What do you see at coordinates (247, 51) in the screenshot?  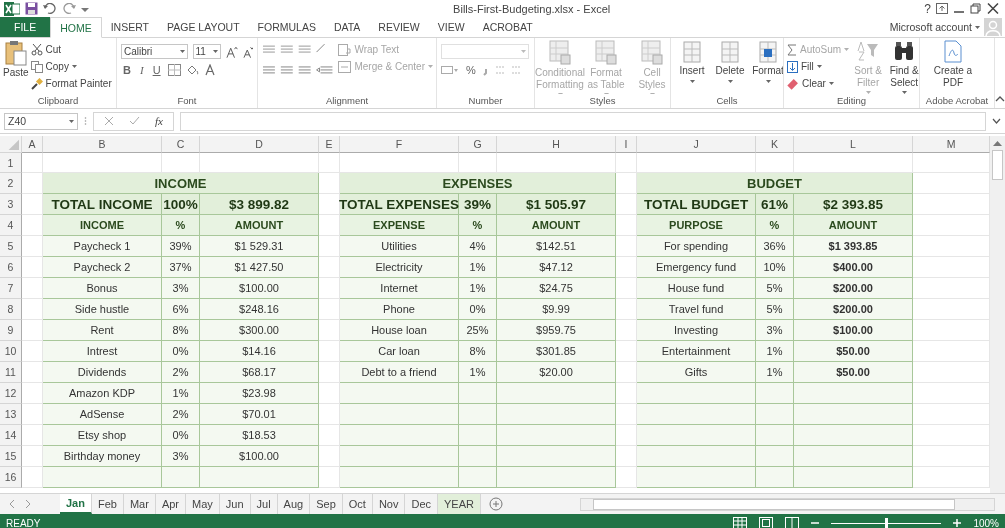 I see `shrink-font-icon` at bounding box center [247, 51].